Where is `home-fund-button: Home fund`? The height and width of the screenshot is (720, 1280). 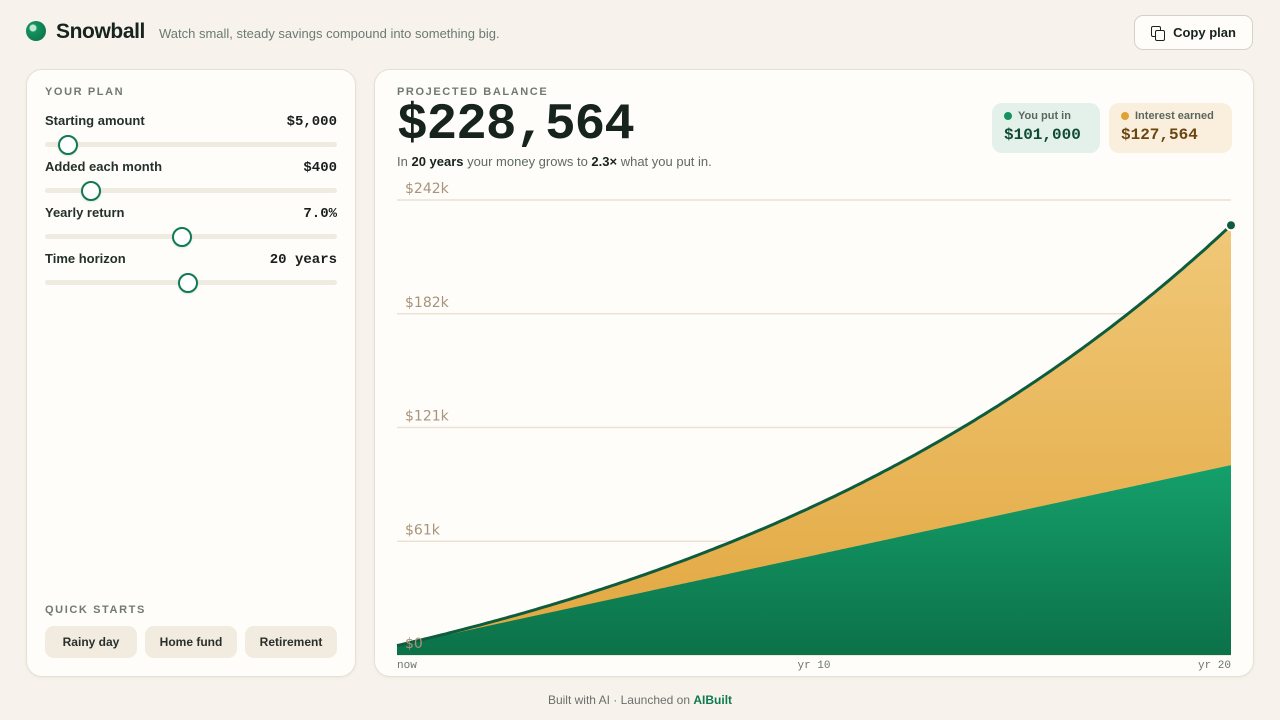
home-fund-button: Home fund is located at coordinates (191, 642).